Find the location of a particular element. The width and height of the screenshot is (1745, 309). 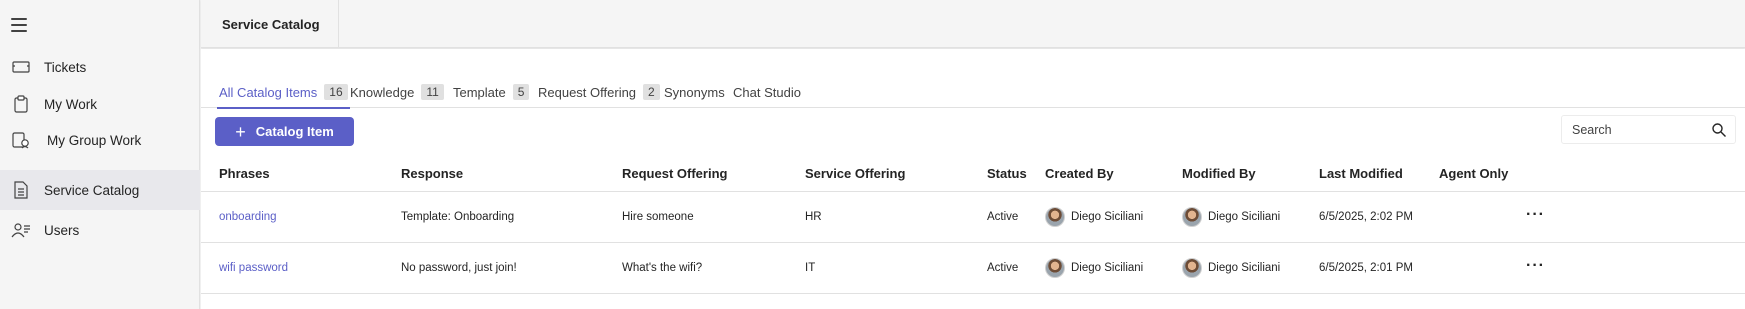

group-work-icon is located at coordinates (21, 140).